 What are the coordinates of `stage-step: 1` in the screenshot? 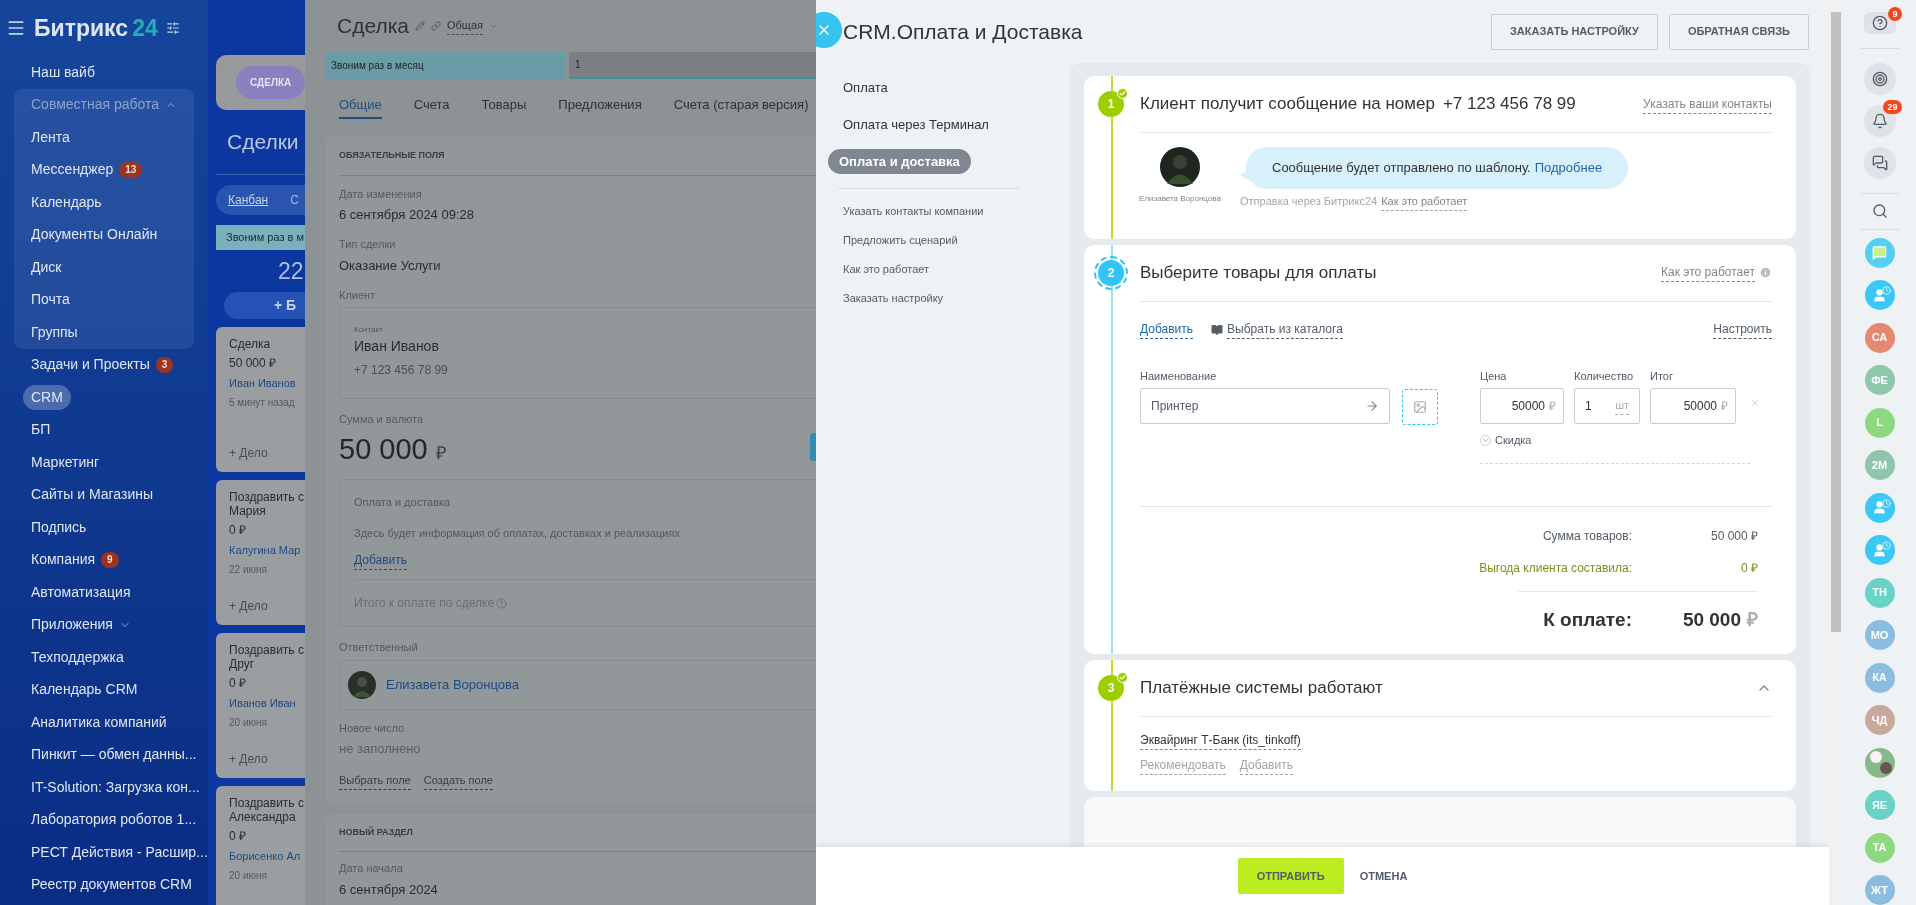 It's located at (692, 65).